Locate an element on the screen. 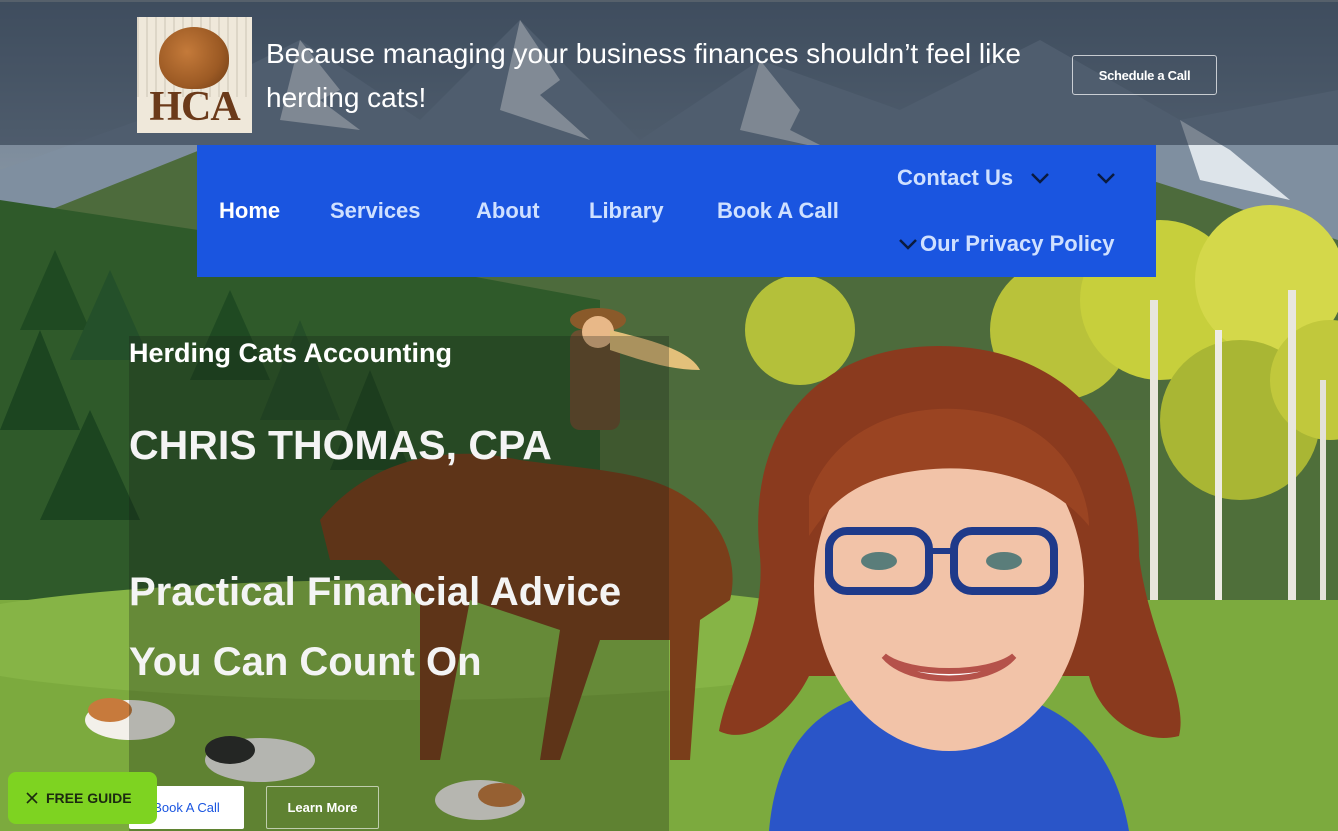 The width and height of the screenshot is (1338, 831). hca-logo: HCA is located at coordinates (194, 75).